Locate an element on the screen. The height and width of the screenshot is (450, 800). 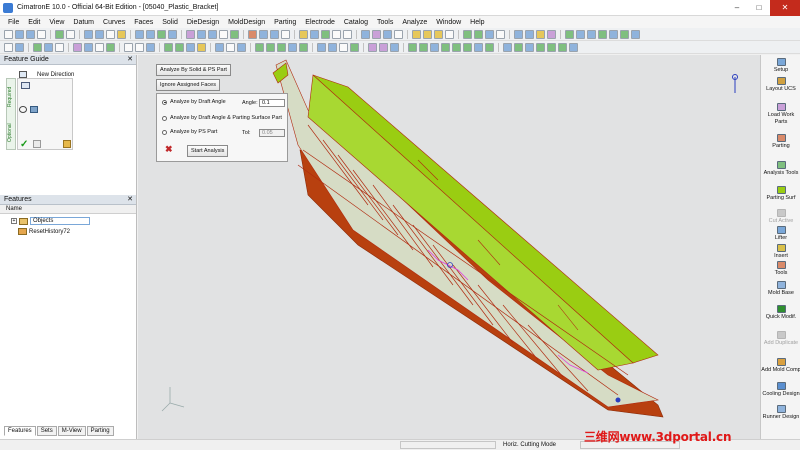
mold-tool-parting: Parting is located at coordinates (780, 142).